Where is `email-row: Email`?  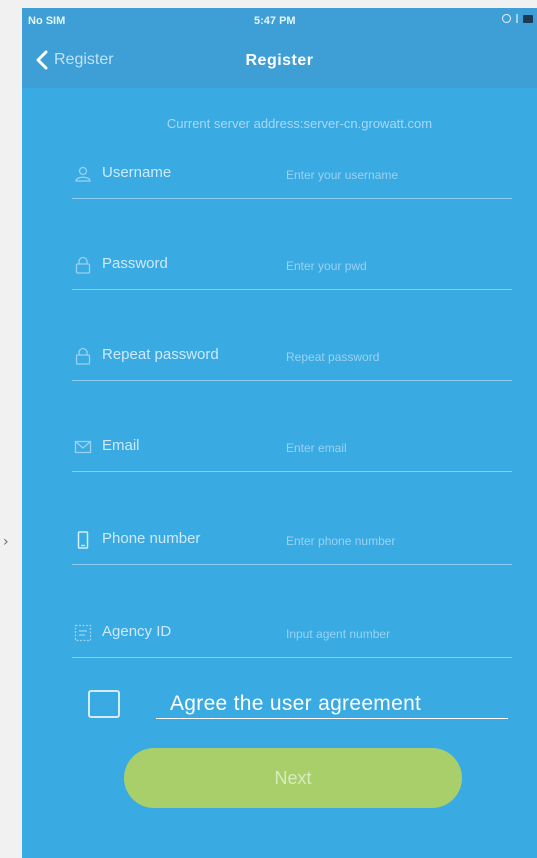
email-row: Email is located at coordinates (292, 452).